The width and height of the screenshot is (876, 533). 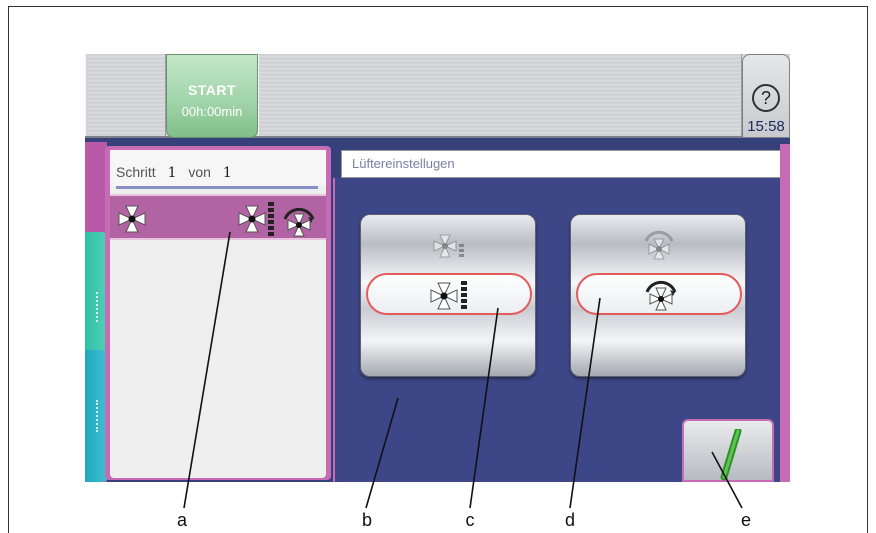 What do you see at coordinates (585, 403) in the screenshot?
I see `callout-line-d` at bounding box center [585, 403].